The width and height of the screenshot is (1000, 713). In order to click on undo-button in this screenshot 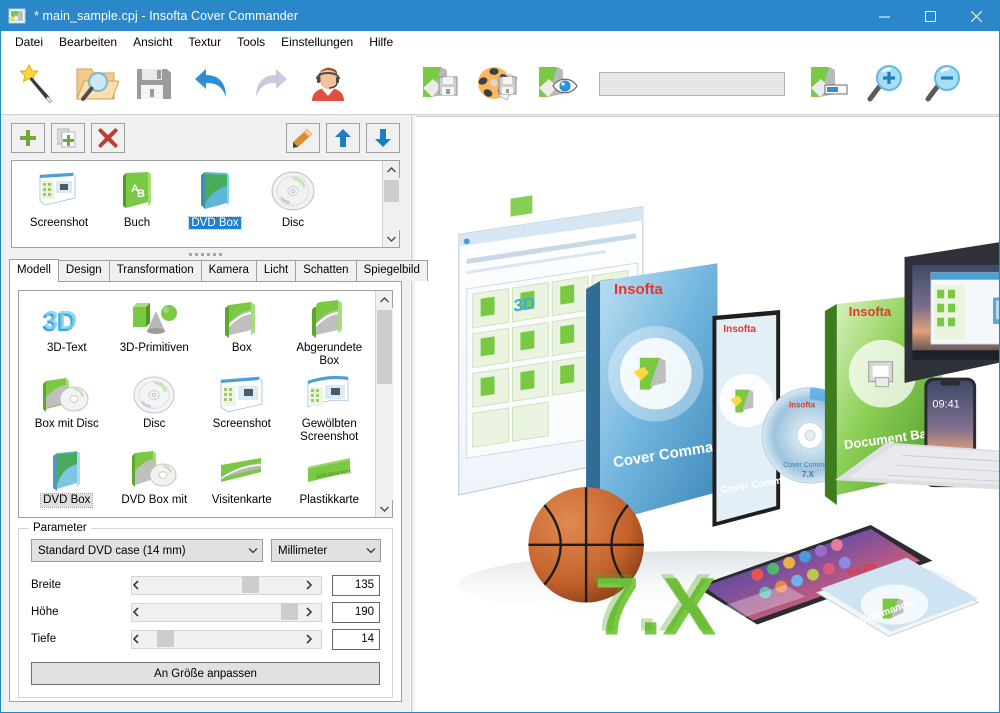, I will do `click(212, 84)`.